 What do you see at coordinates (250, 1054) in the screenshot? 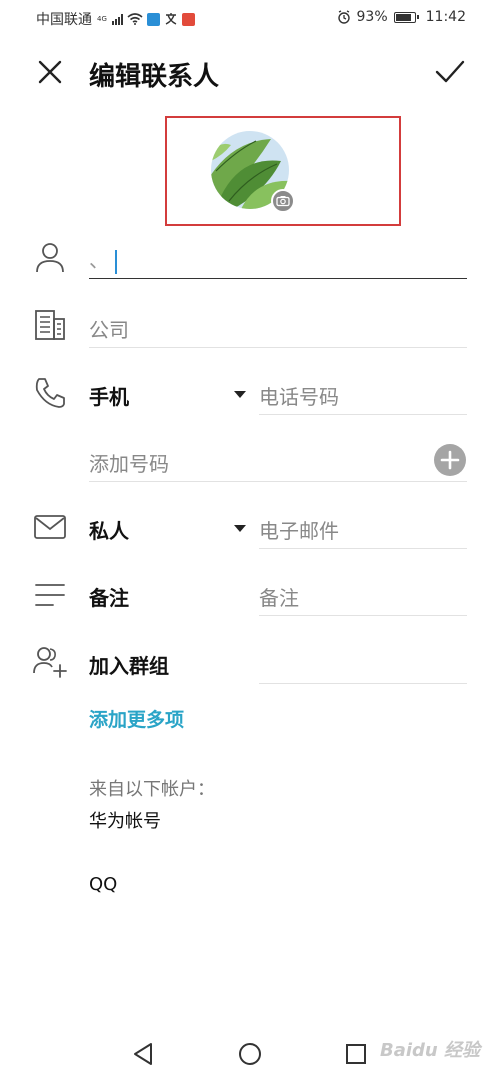
I see `home-icon` at bounding box center [250, 1054].